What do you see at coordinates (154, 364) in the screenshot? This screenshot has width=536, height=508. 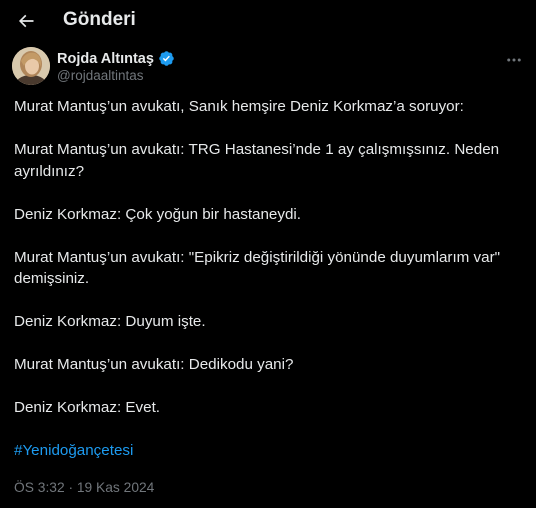 I see `tweet-paragraph: Murat Mantuş’un avukatı: Dedikodu yani?` at bounding box center [154, 364].